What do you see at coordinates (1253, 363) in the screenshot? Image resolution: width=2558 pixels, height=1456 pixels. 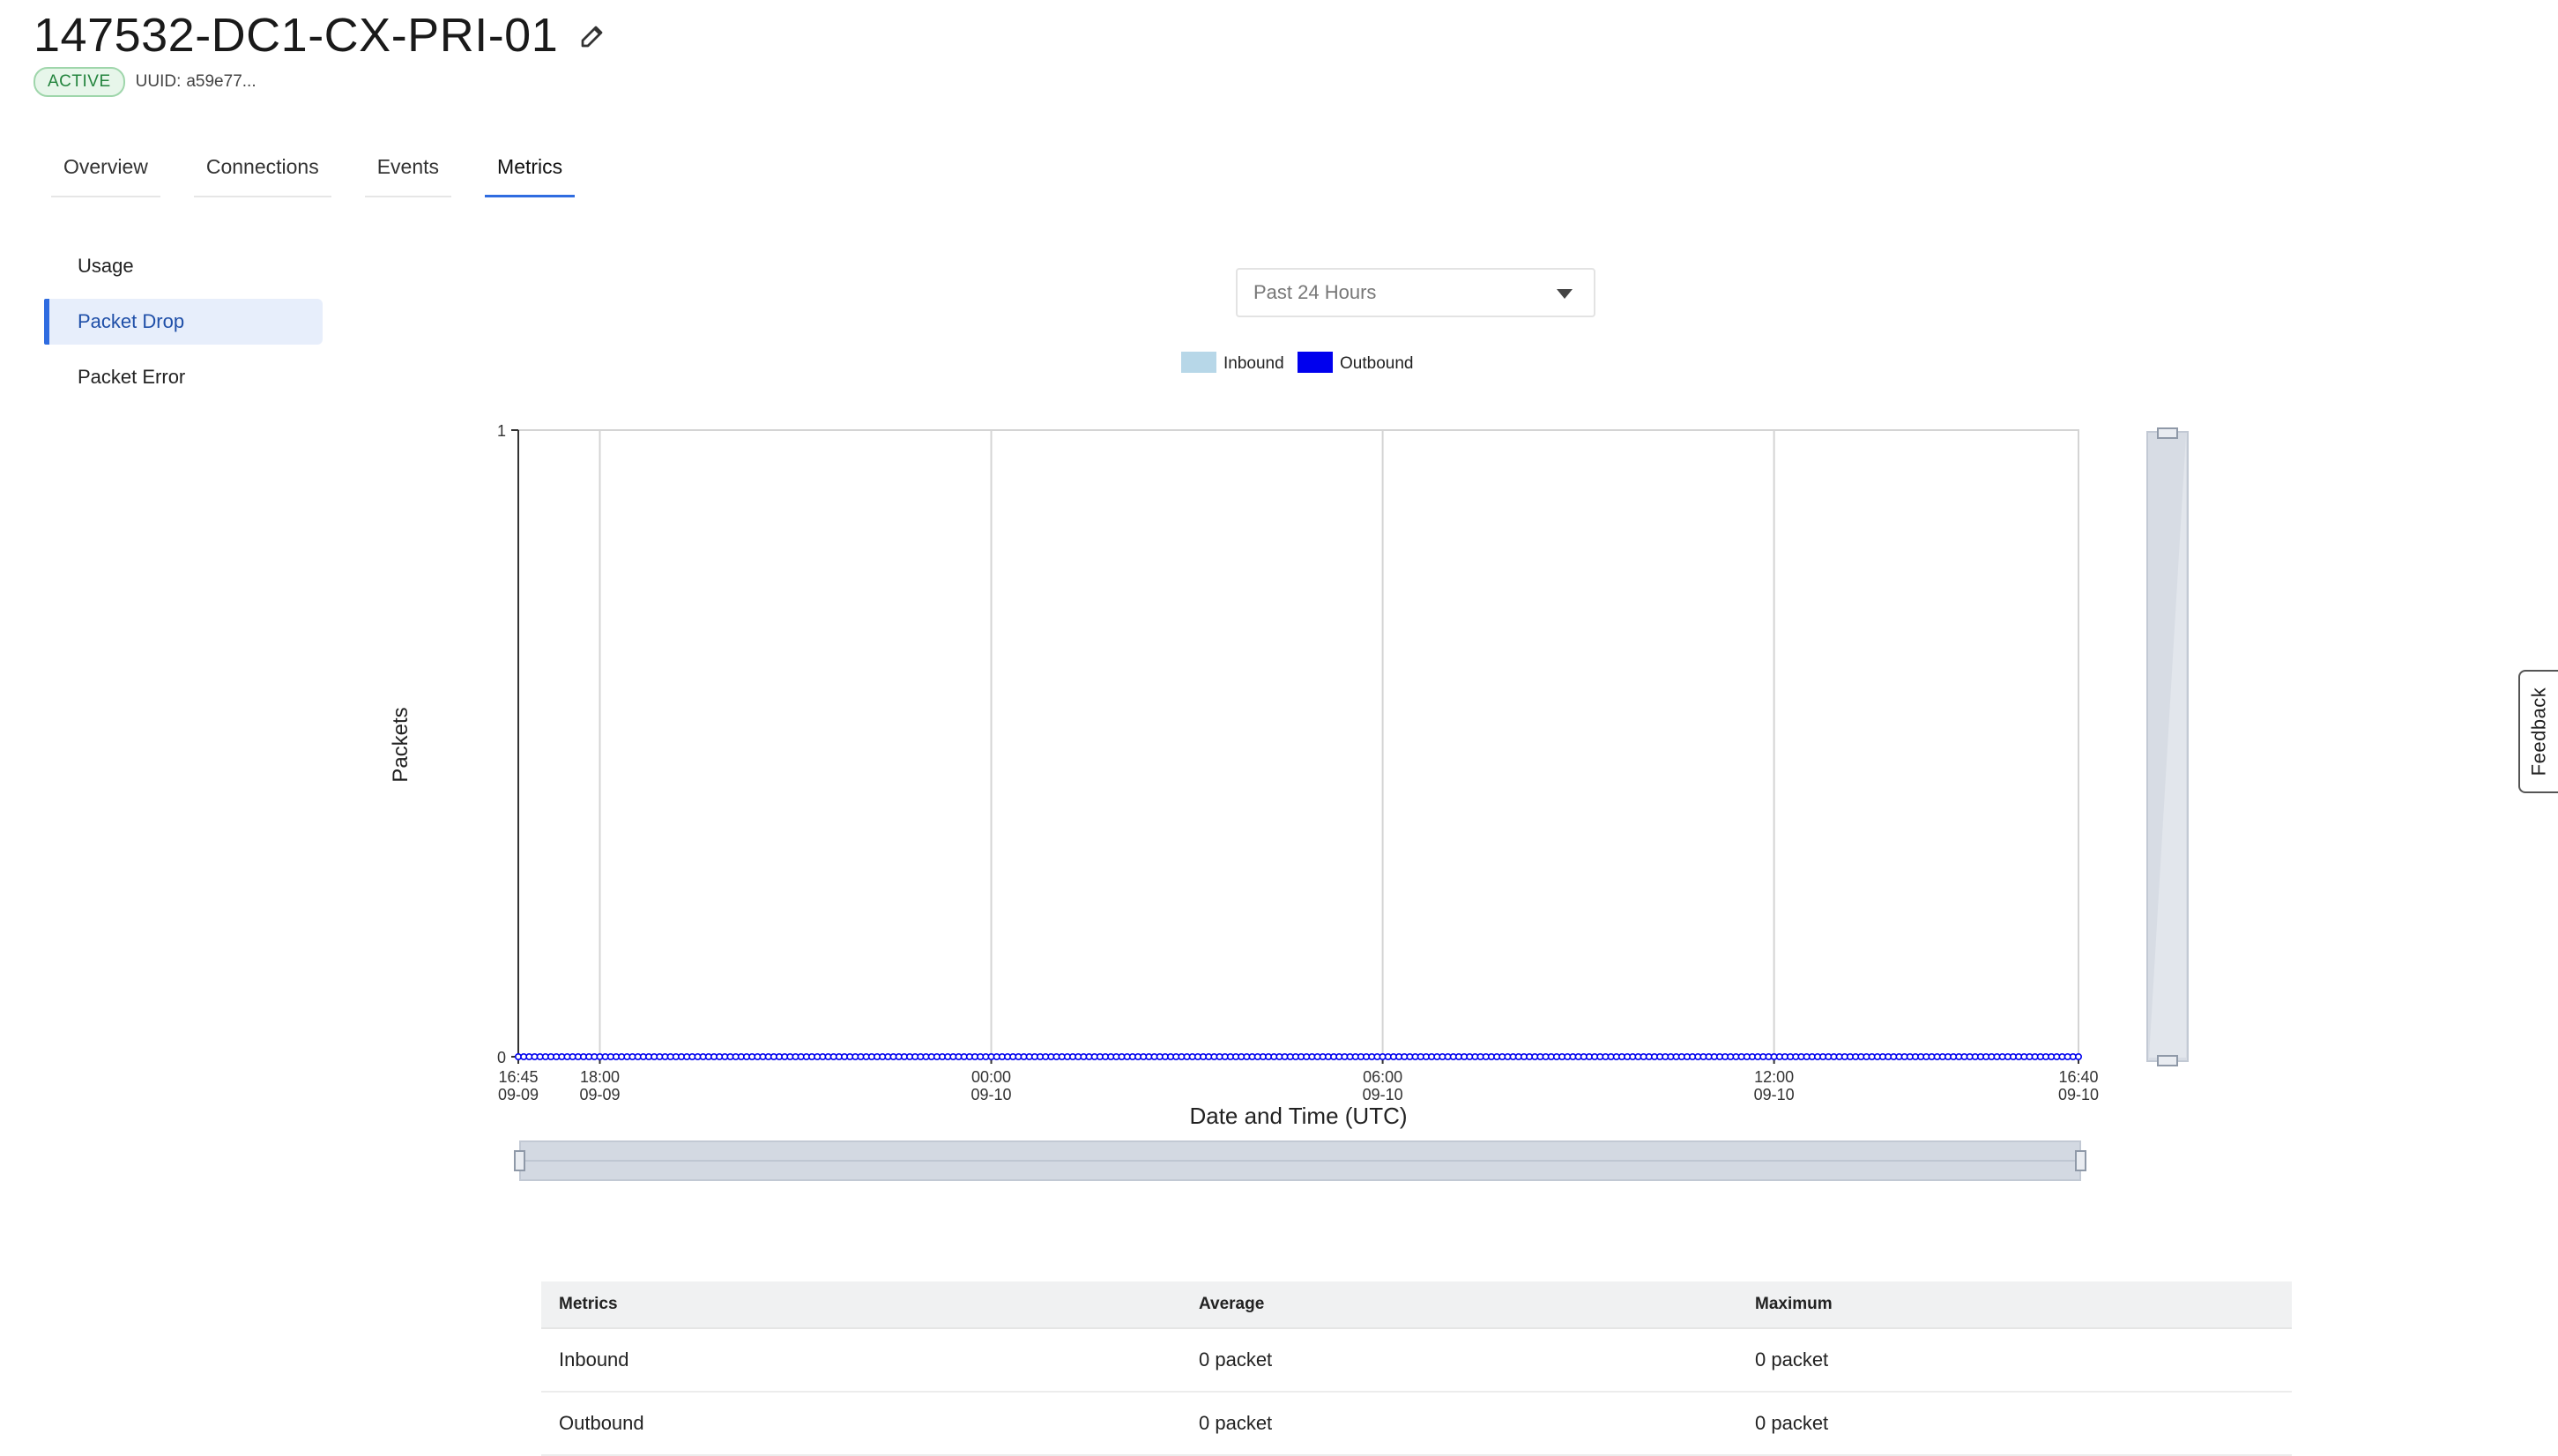 I see `legend-label-inbound: Inbound` at bounding box center [1253, 363].